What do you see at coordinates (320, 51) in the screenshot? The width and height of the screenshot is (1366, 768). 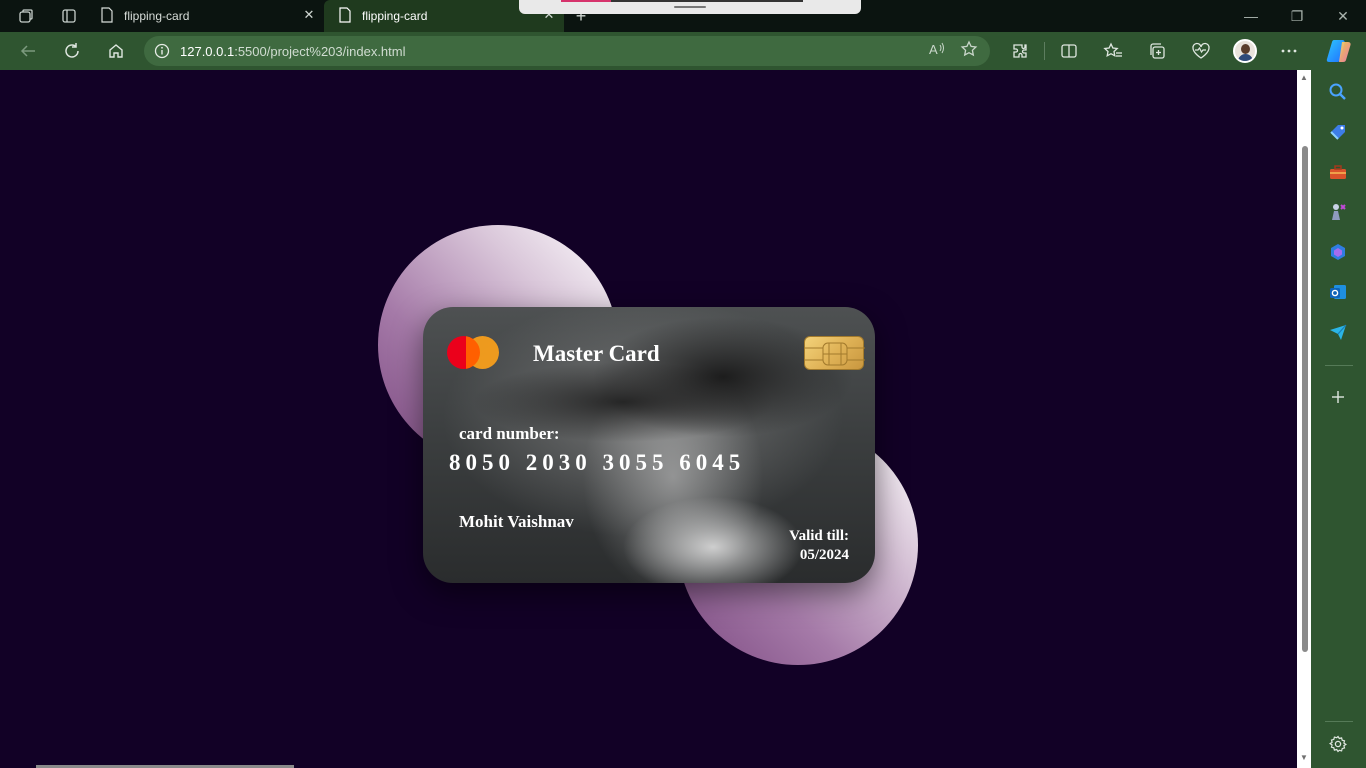 I see `url-path: :5500/project%203/index.html` at bounding box center [320, 51].